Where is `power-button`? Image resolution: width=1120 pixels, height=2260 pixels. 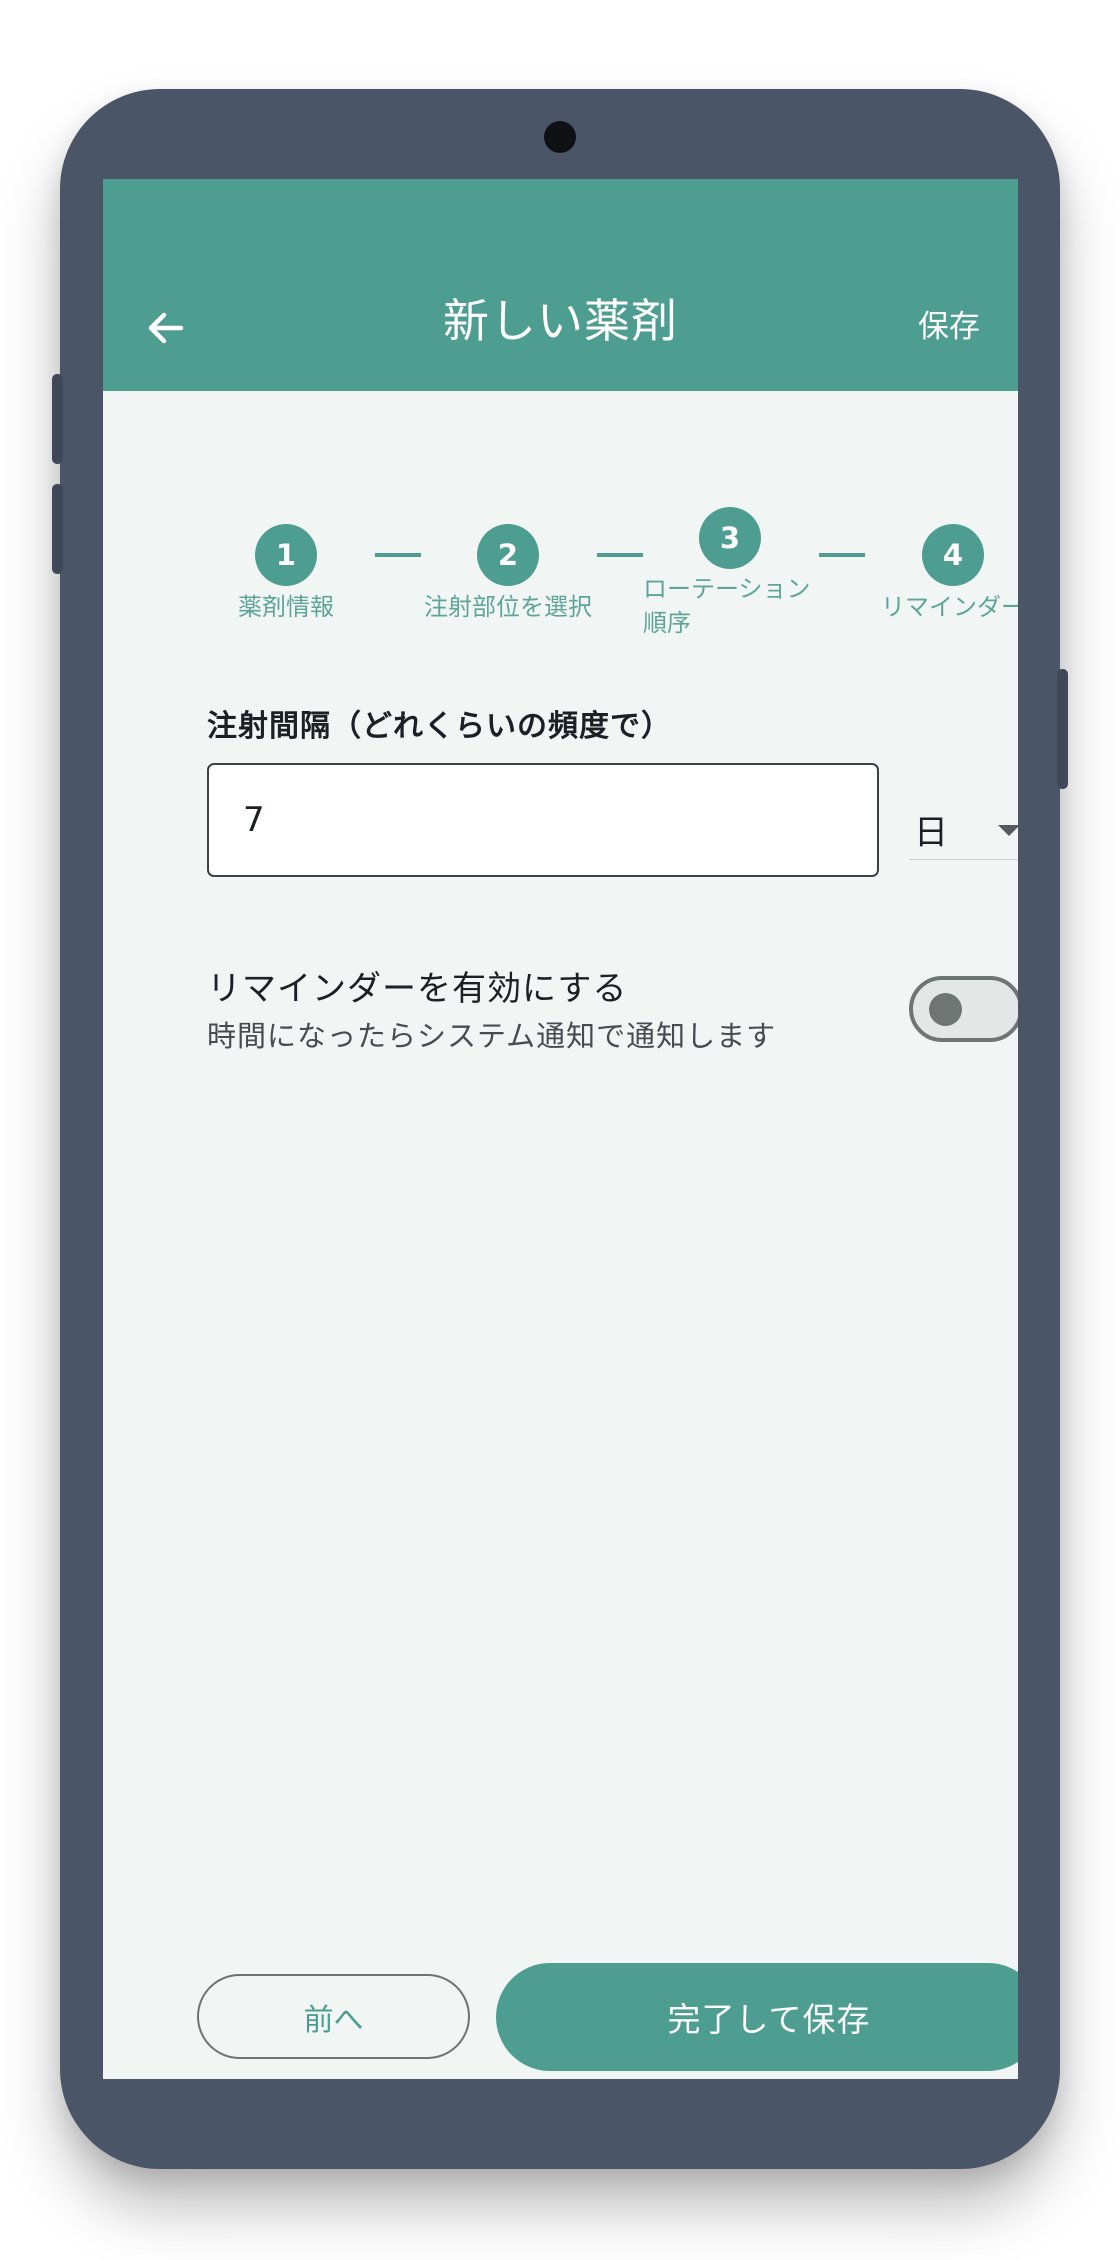 power-button is located at coordinates (1062, 729).